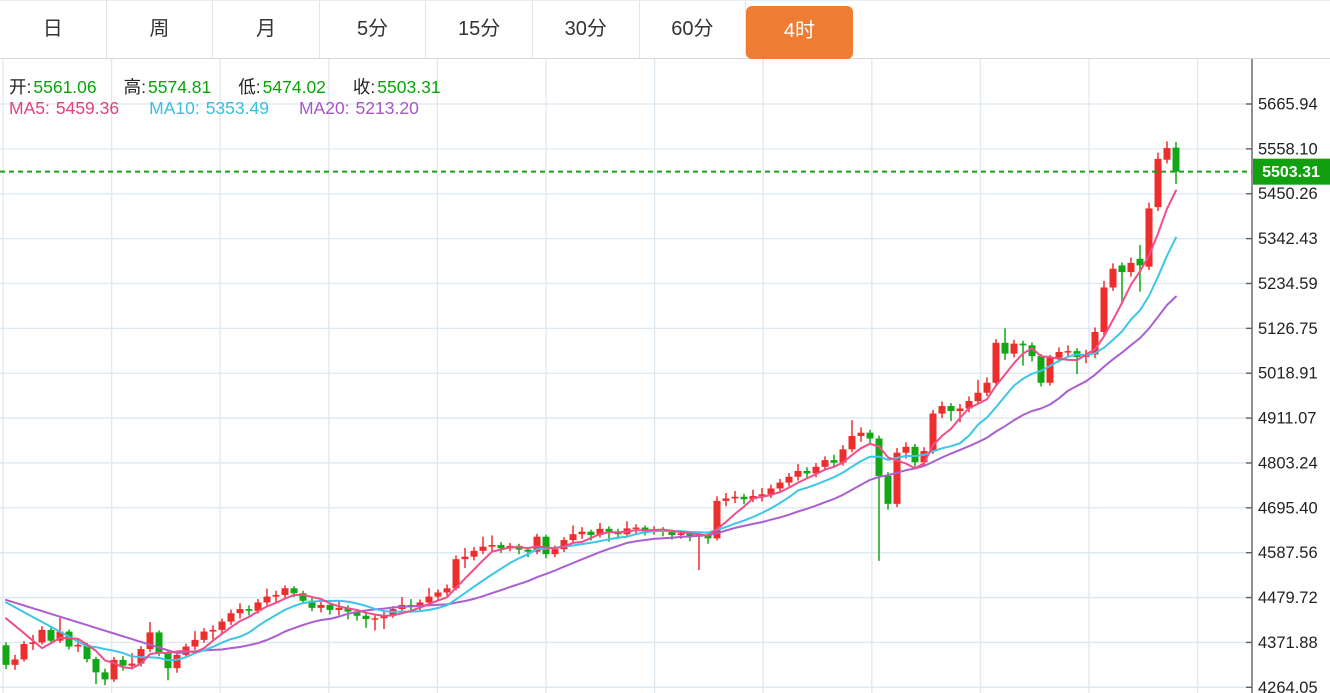 This screenshot has width=1330, height=693. What do you see at coordinates (1288, 284) in the screenshot?
I see `y-axis-label: 5234.59` at bounding box center [1288, 284].